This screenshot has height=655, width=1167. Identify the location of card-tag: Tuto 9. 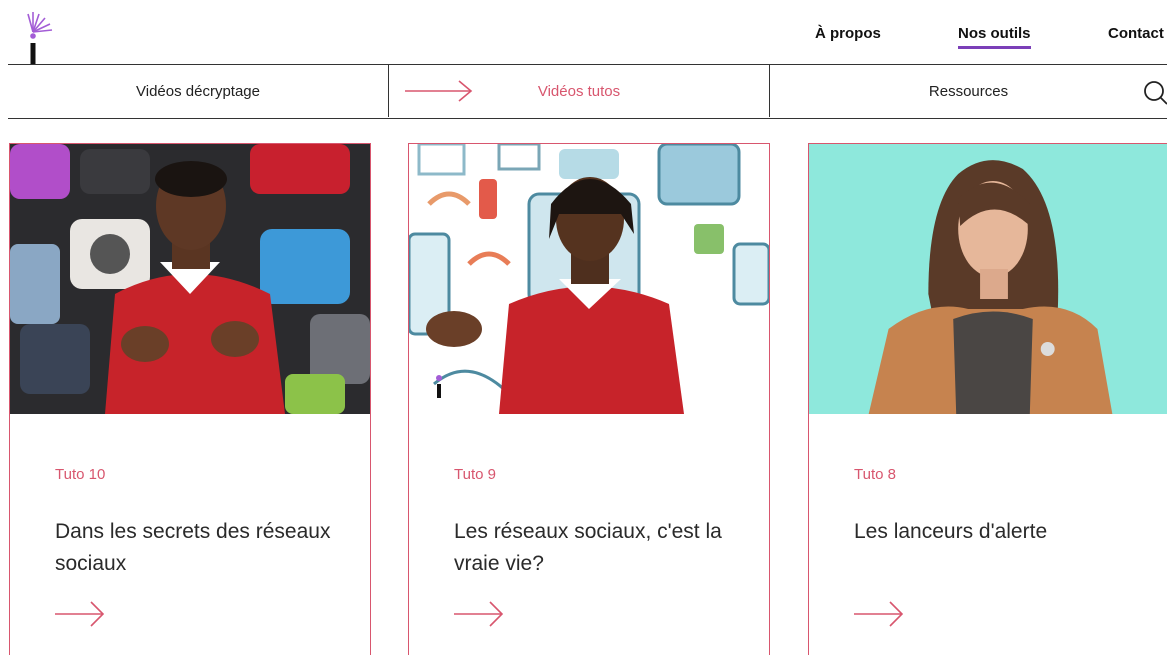
(475, 474).